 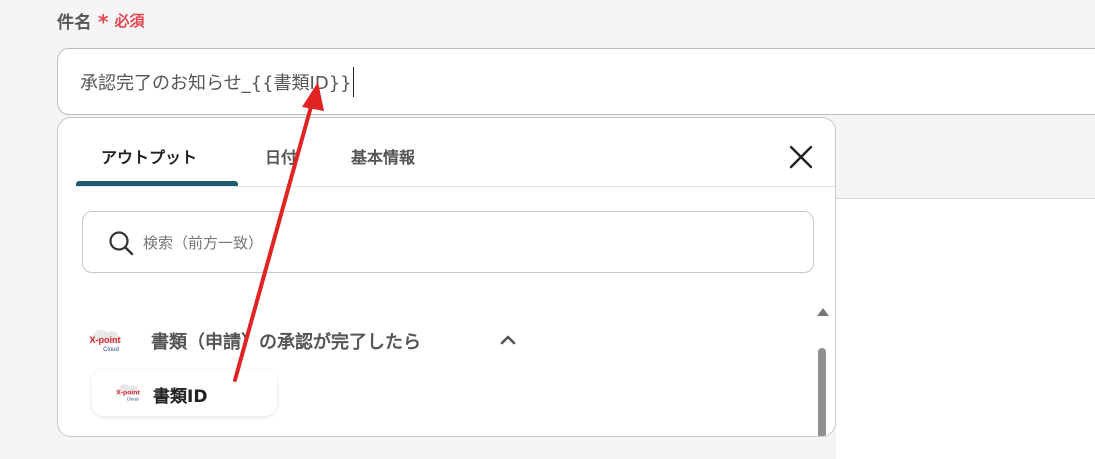 What do you see at coordinates (149, 156) in the screenshot?
I see `tab-output: アウトプット` at bounding box center [149, 156].